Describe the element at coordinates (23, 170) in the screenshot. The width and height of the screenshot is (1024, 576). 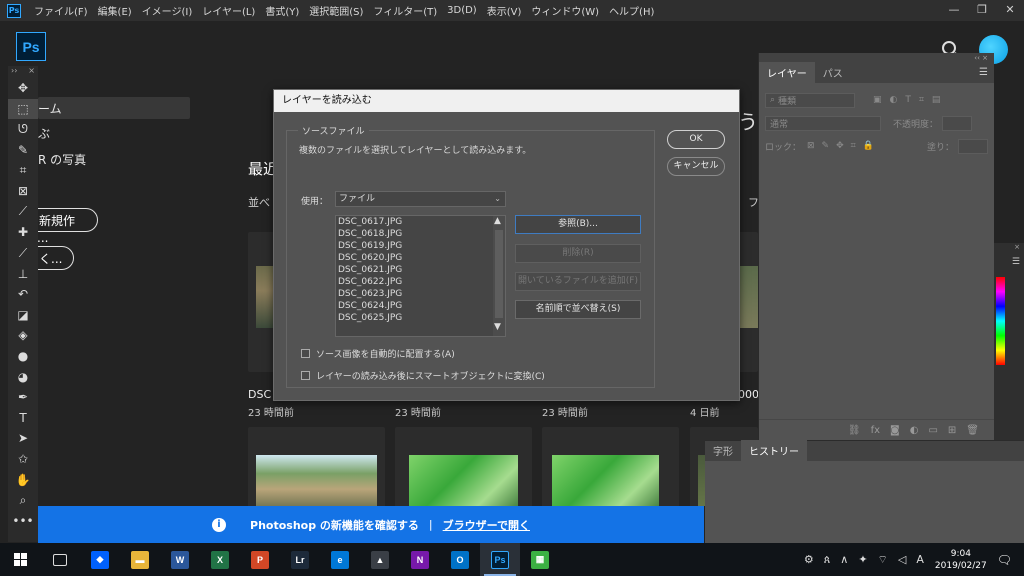
I see `crop-tool-icon: ⌗` at that location.